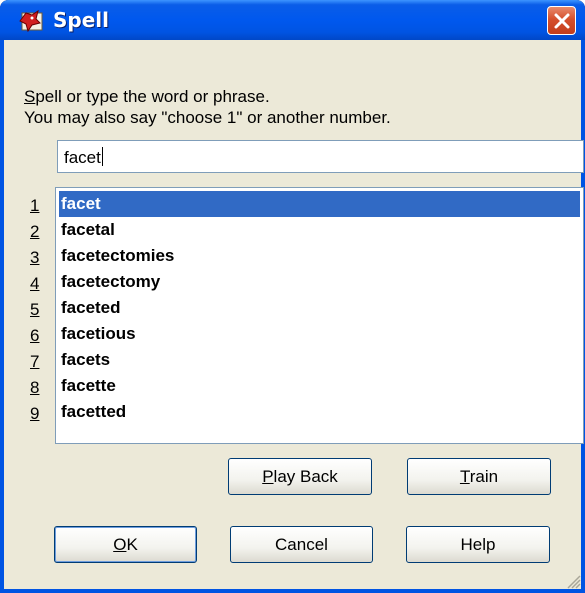  Describe the element at coordinates (319, 230) in the screenshot. I see `list-item: facetal` at that location.